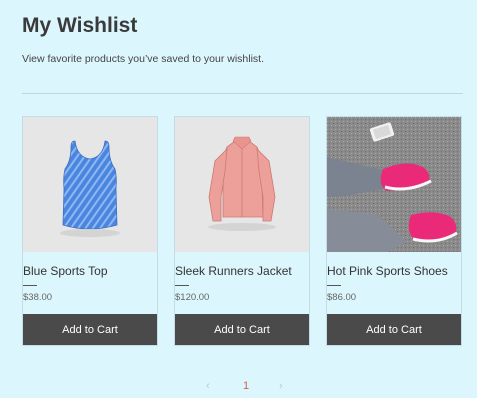 This screenshot has width=477, height=398. What do you see at coordinates (65, 271) in the screenshot?
I see `product-name: Blue Sports Top` at bounding box center [65, 271].